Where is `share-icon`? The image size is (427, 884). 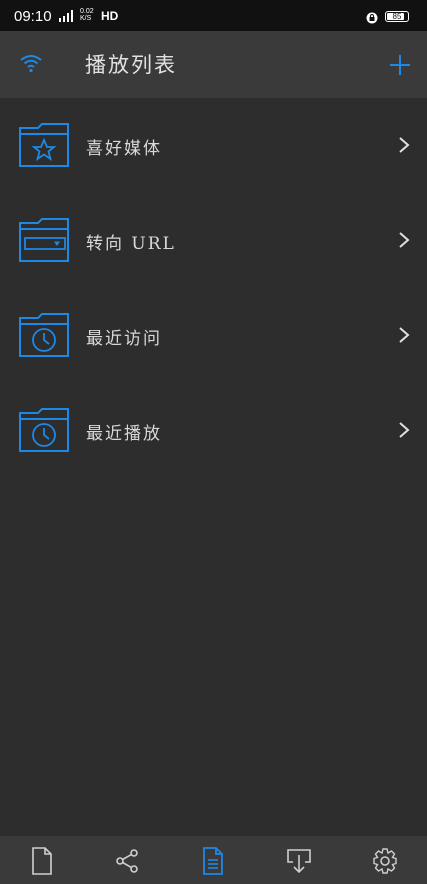 share-icon is located at coordinates (127, 861).